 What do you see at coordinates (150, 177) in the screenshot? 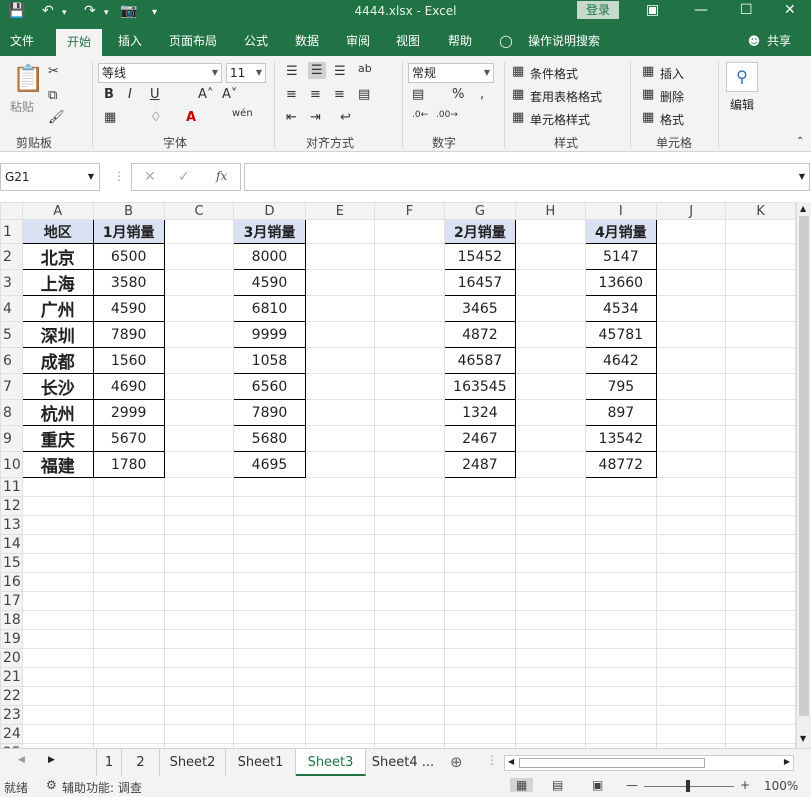
I see `cancel-icon: ✕` at bounding box center [150, 177].